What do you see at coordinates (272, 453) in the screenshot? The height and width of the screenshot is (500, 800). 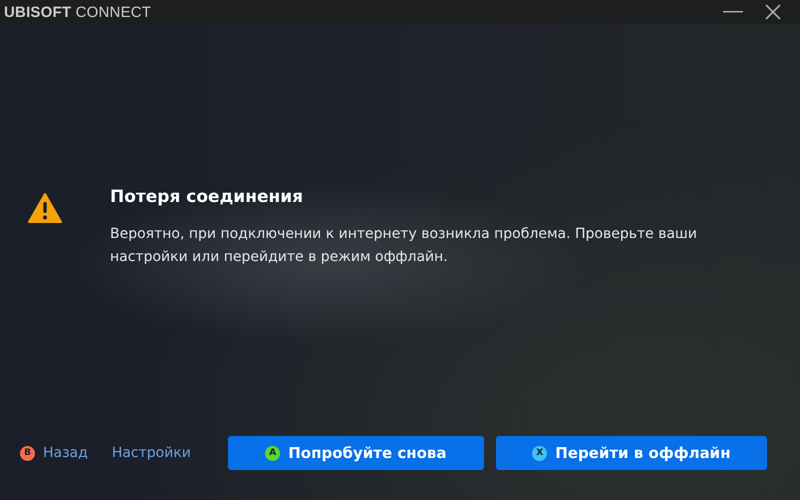 I see `controller-key-badge: A` at bounding box center [272, 453].